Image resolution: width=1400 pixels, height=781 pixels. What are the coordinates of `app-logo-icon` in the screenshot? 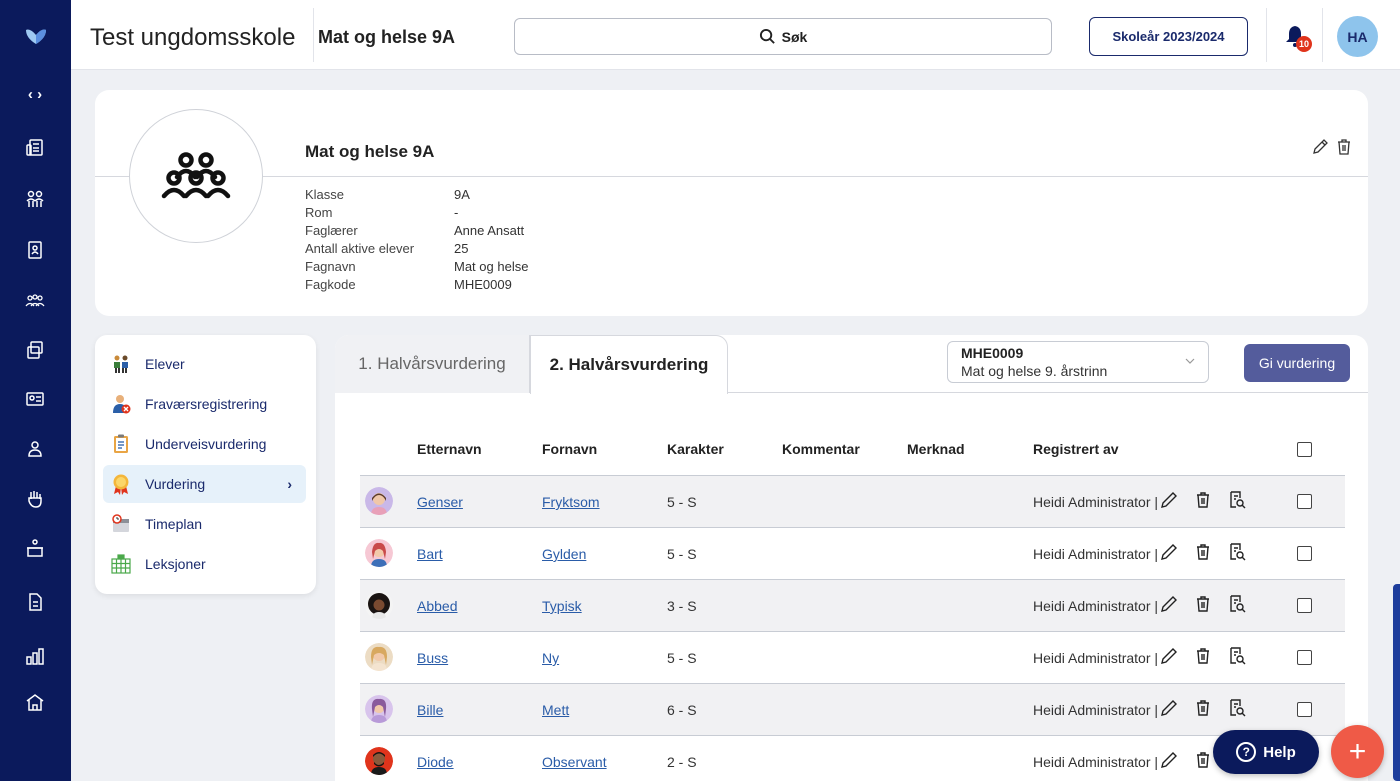 It's located at (36, 36).